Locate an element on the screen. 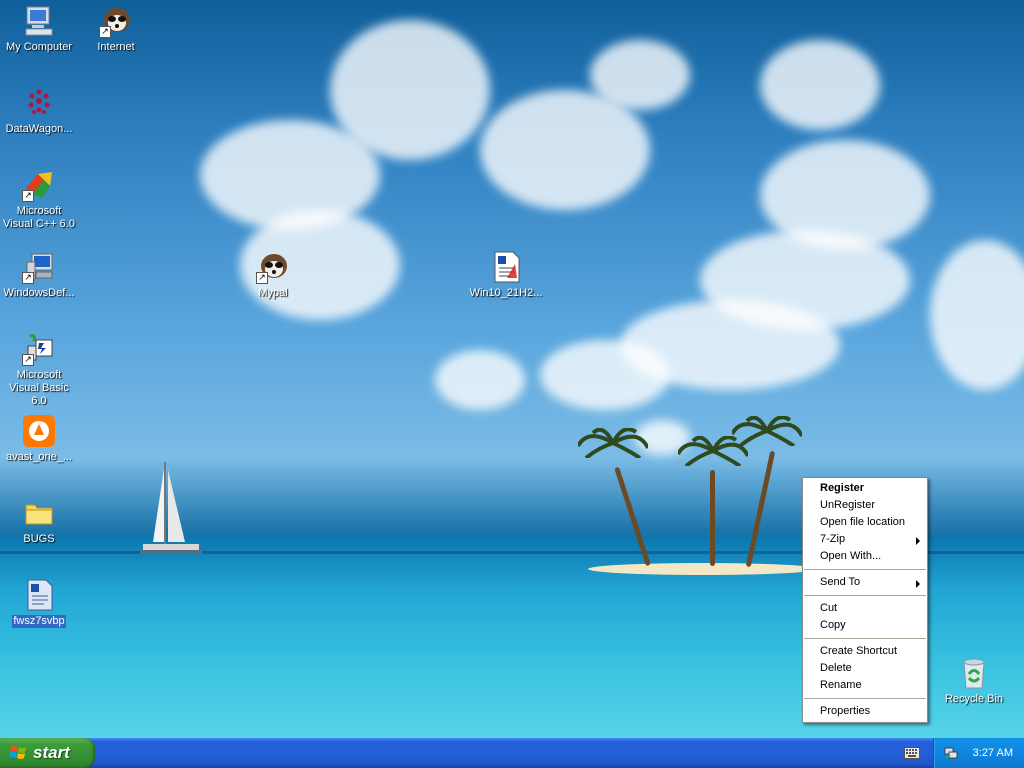  menu-item-rename: Rename is located at coordinates (865, 685).